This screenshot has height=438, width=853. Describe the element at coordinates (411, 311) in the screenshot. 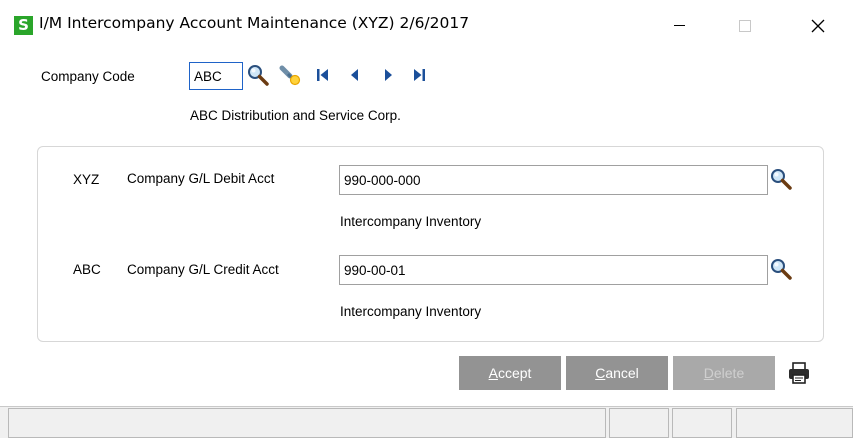

I see `credit-account-description: Intercompany Inventory` at that location.